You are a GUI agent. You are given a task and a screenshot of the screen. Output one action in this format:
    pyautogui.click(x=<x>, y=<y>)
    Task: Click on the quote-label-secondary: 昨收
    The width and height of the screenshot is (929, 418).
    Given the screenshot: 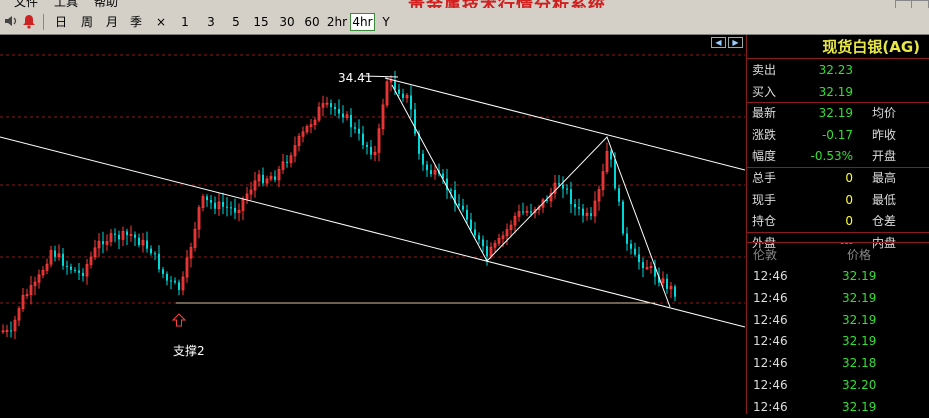 What is the action you would take?
    pyautogui.click(x=884, y=134)
    